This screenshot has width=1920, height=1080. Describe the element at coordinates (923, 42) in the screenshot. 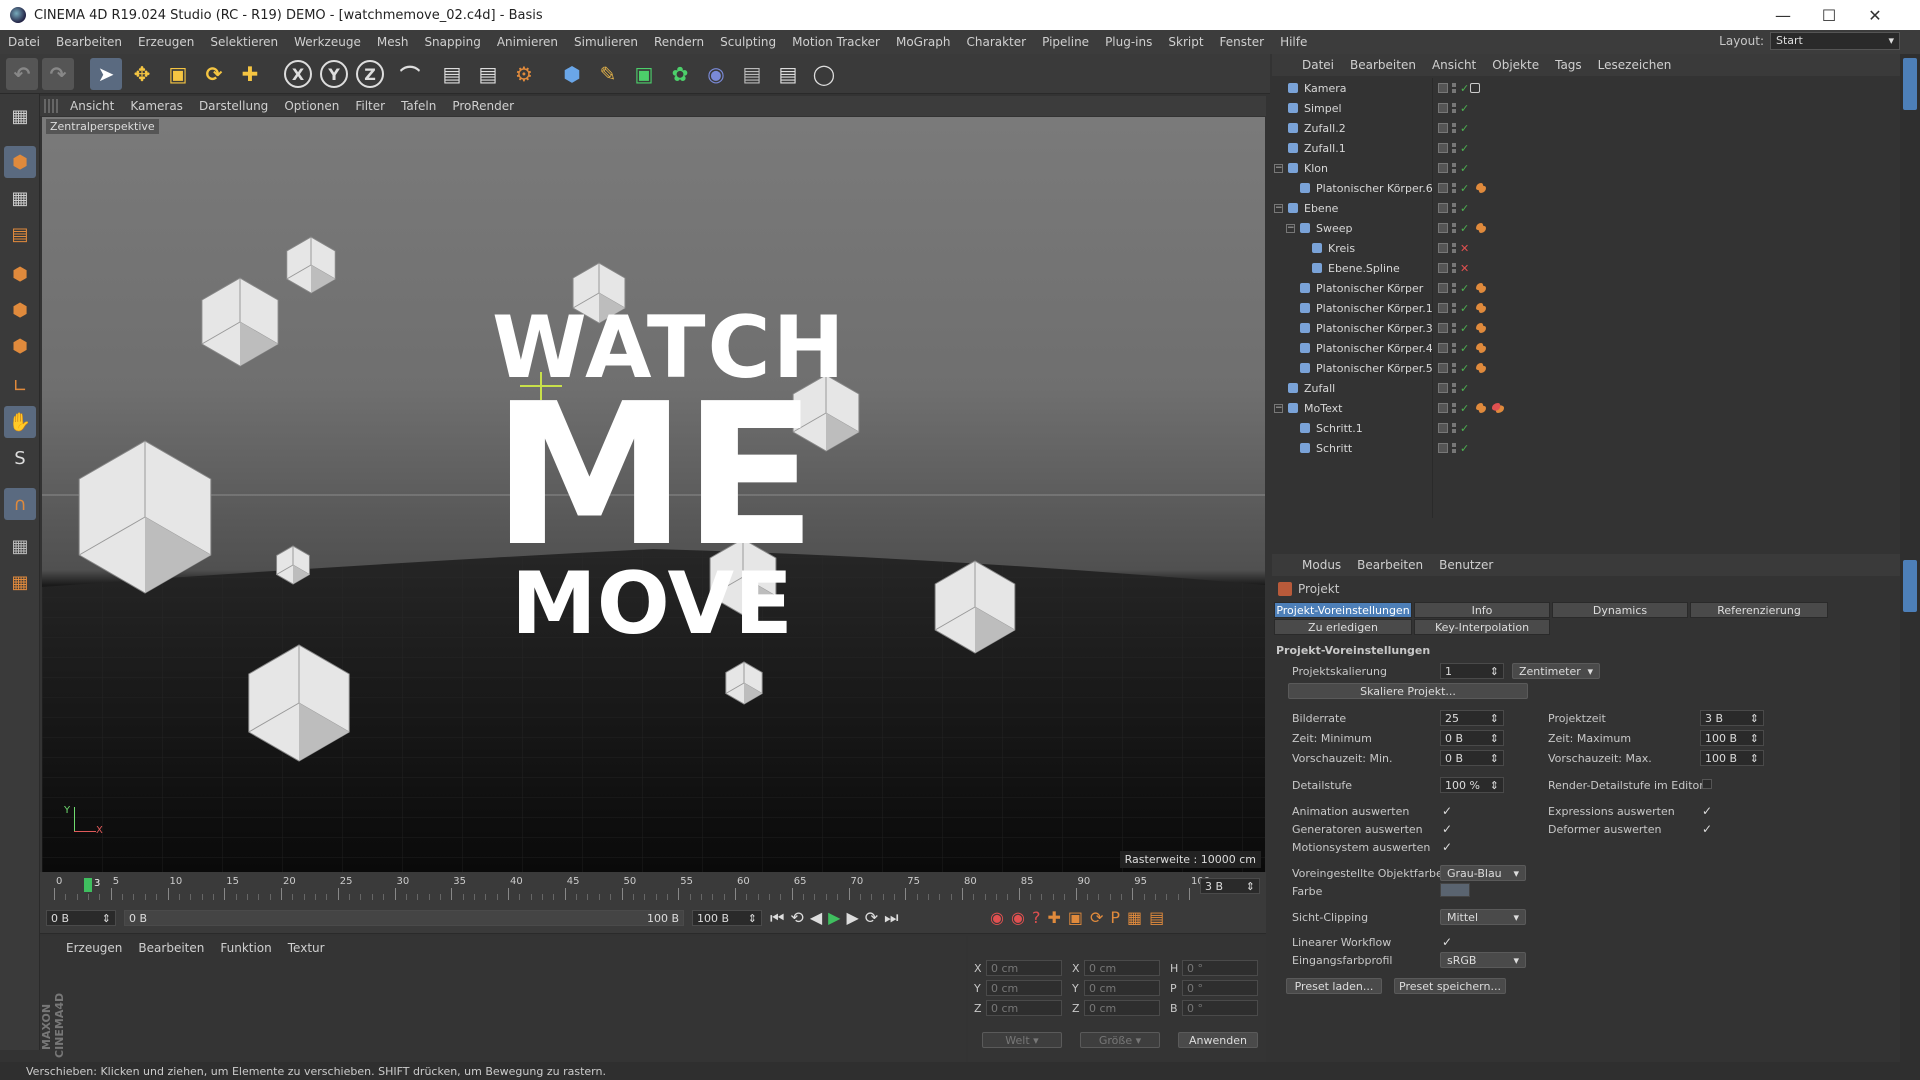

I see `menu-item: MoGraph` at that location.